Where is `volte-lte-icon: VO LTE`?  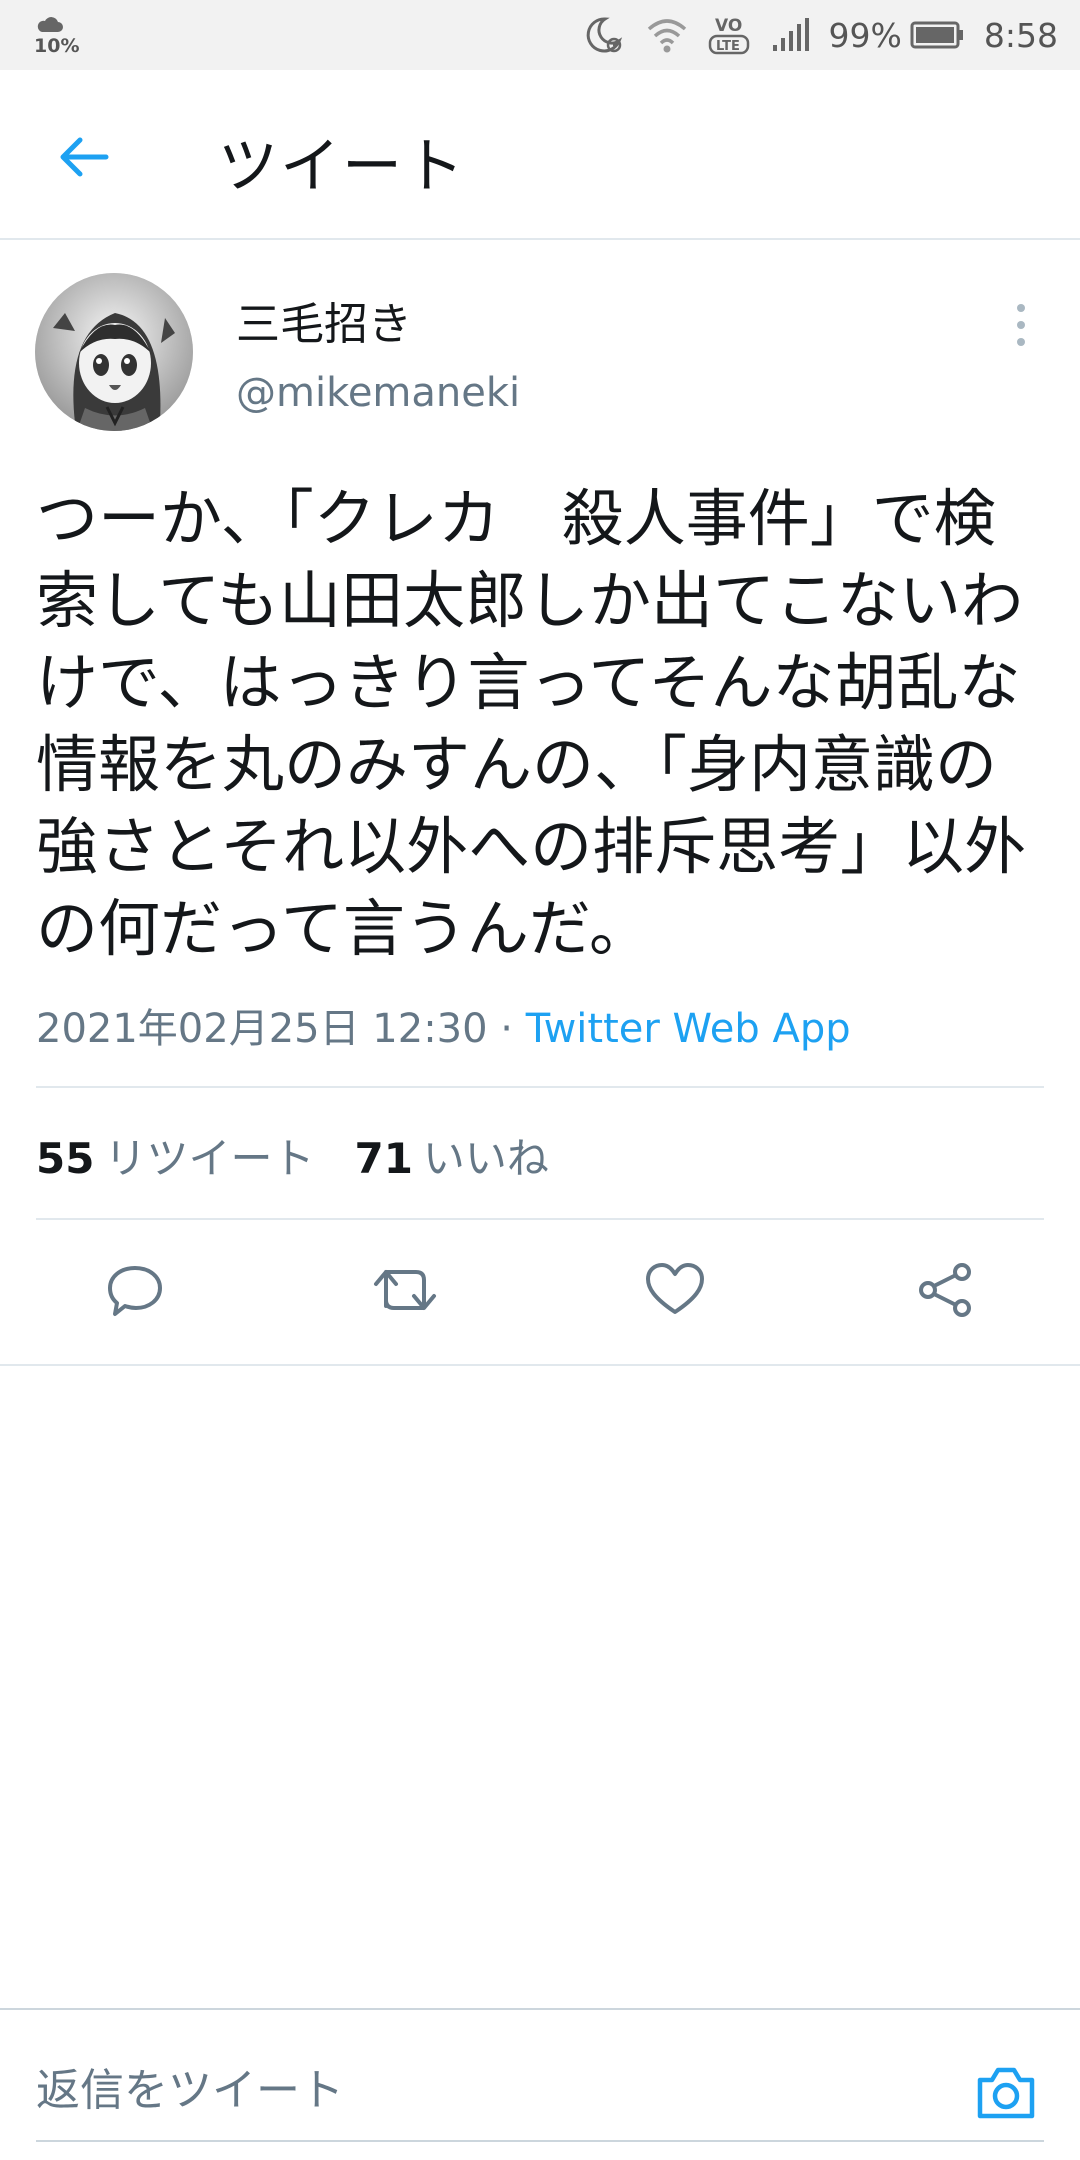
volte-lte-icon: VO LTE is located at coordinates (728, 35).